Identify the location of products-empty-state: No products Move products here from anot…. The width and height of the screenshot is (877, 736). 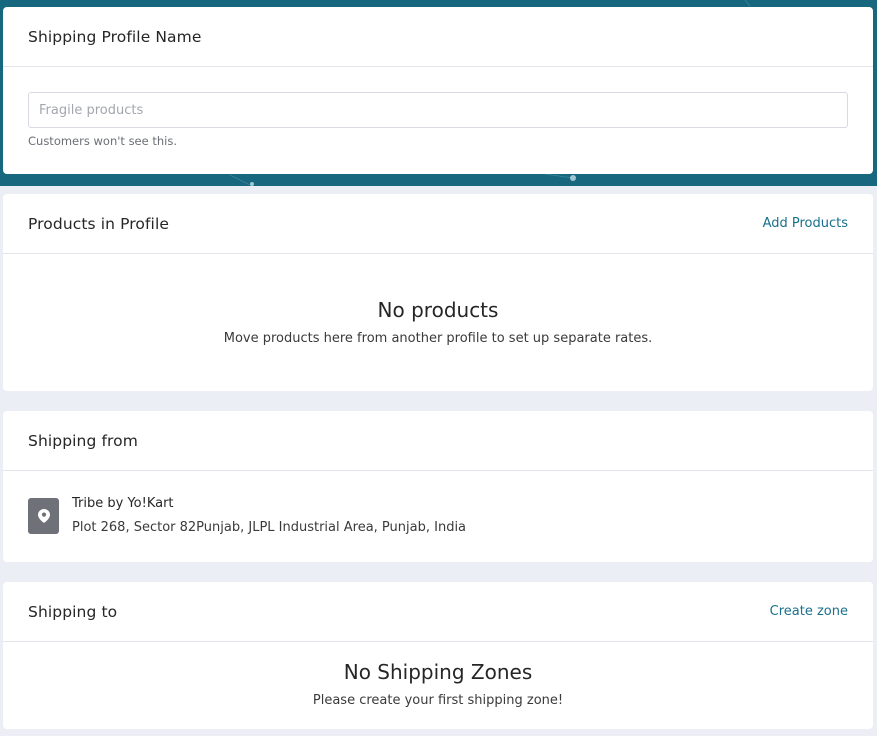
(438, 300).